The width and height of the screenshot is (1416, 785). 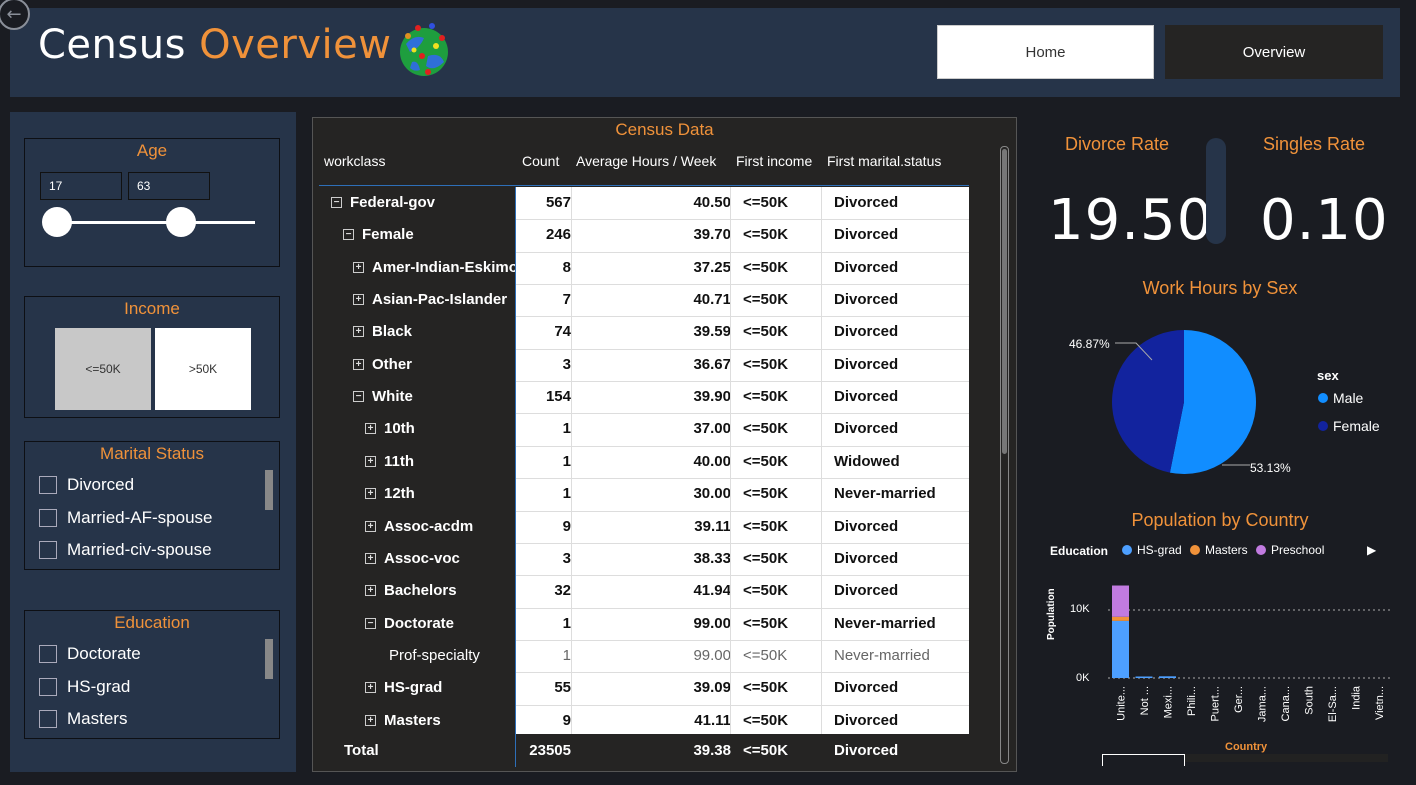 What do you see at coordinates (558, 235) in the screenshot?
I see `cell-count: 246` at bounding box center [558, 235].